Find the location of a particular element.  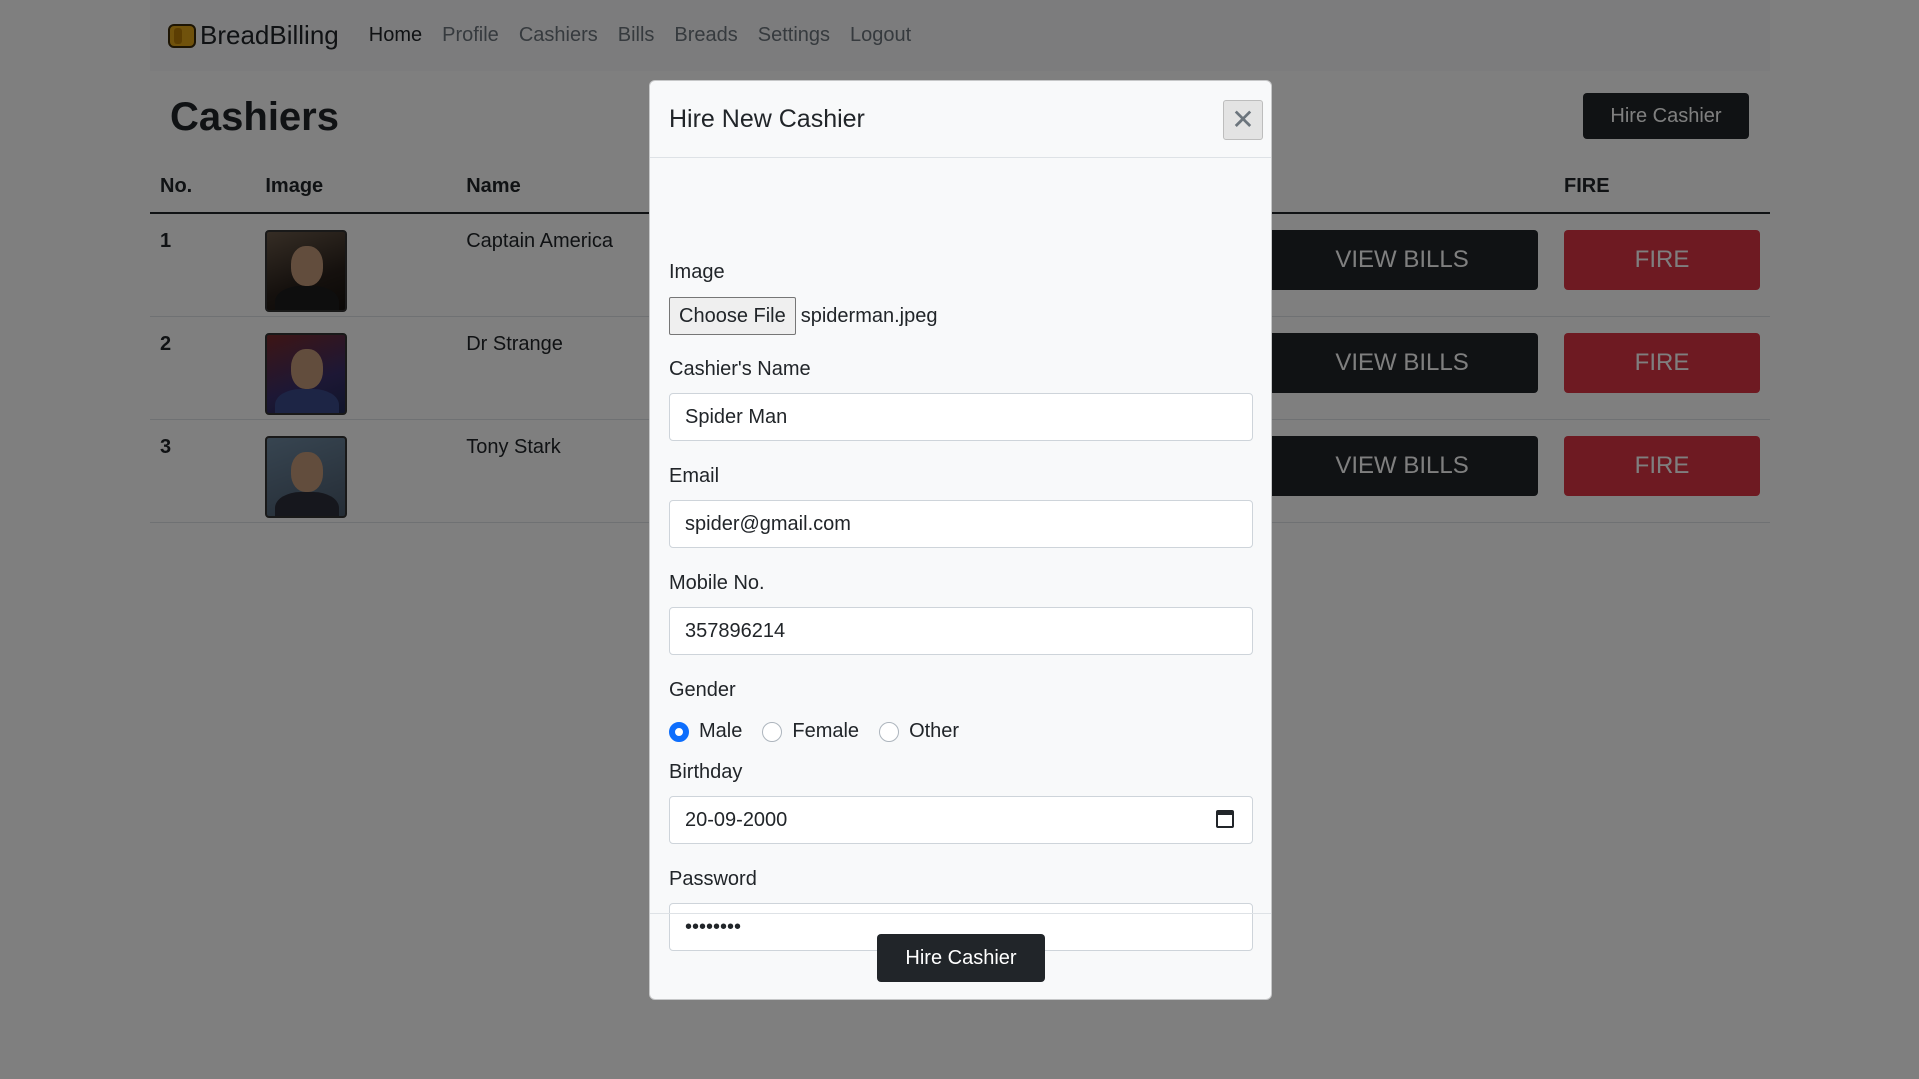

gender-radio-group: Male Female Other is located at coordinates (824, 731).